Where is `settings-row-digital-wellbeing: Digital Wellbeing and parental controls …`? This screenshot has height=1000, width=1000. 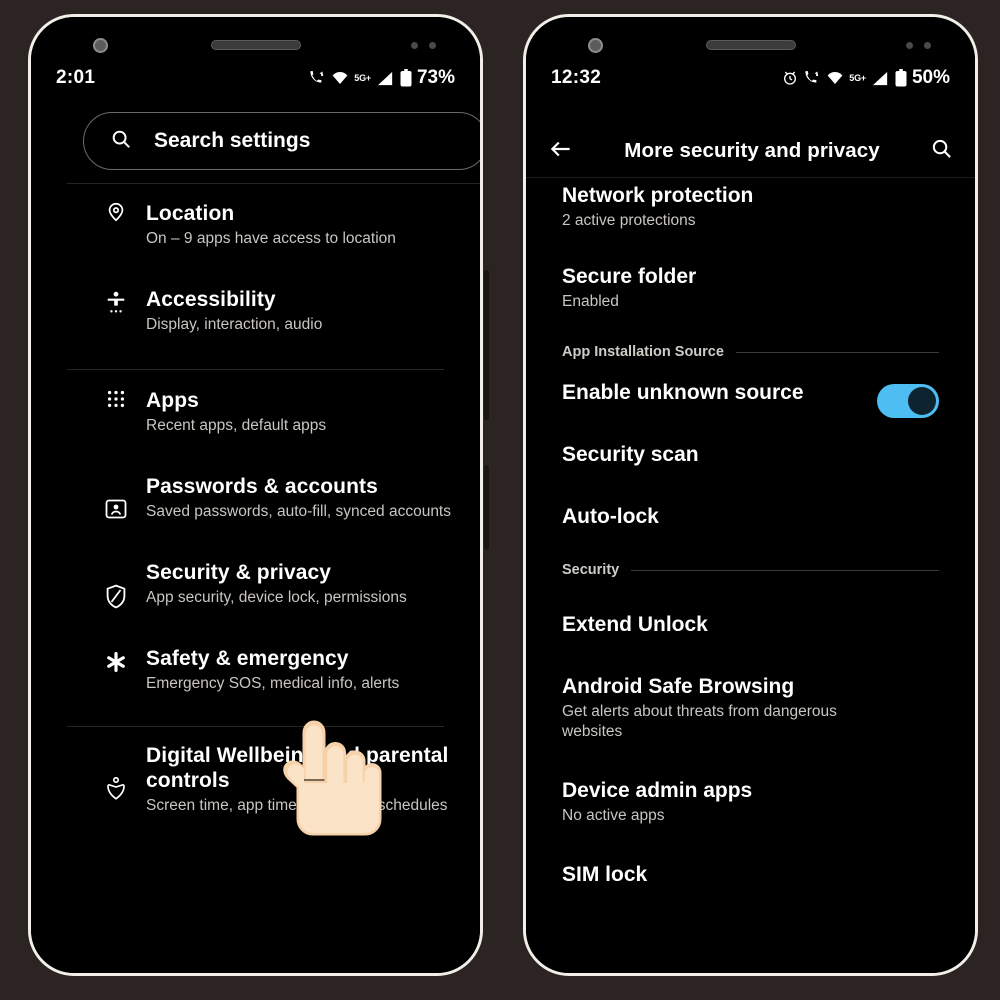 settings-row-digital-wellbeing: Digital Wellbeing and parental controls … is located at coordinates (255, 779).